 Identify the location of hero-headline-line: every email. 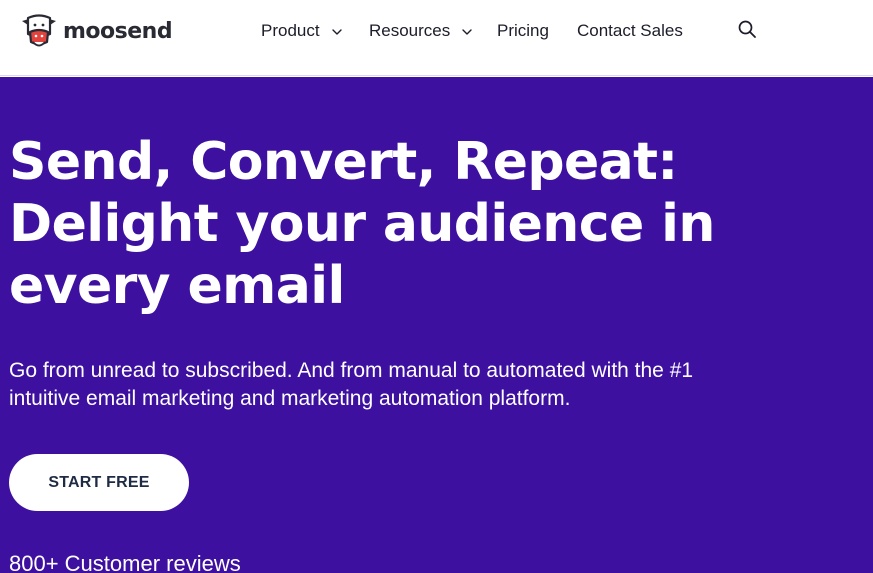
(177, 286).